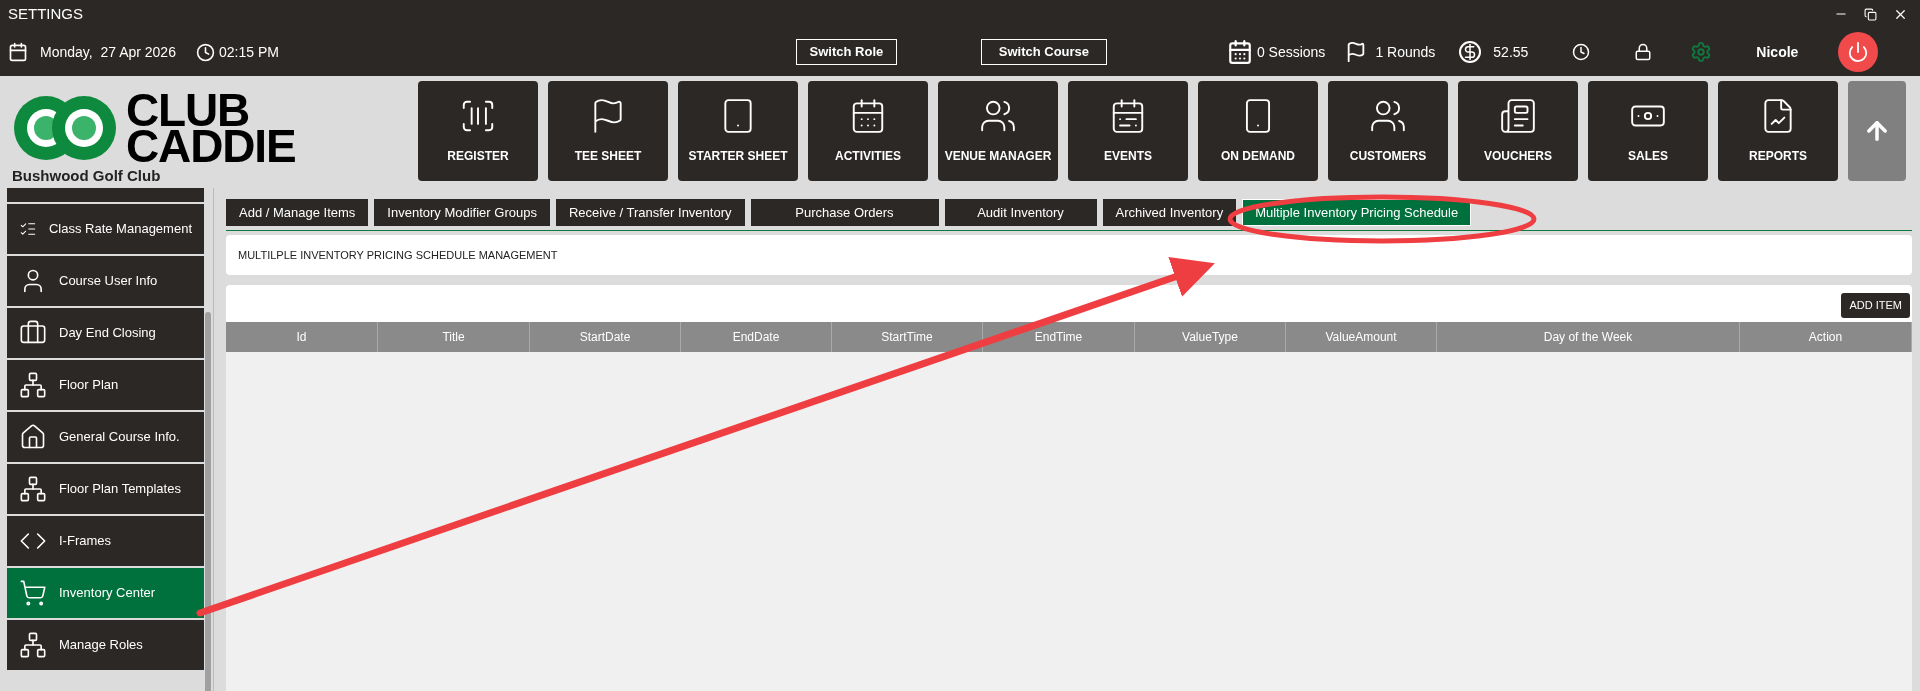  What do you see at coordinates (1258, 131) in the screenshot?
I see `nav-tile-button: ON DEMAND` at bounding box center [1258, 131].